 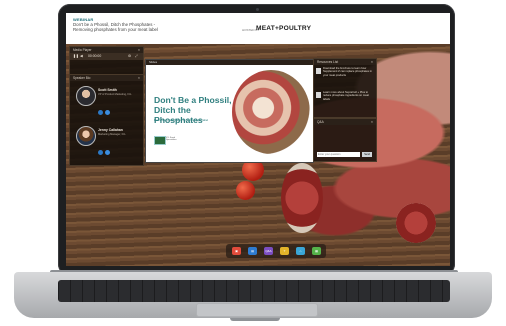 I want to click on tomato-decoration, so click(x=245, y=190).